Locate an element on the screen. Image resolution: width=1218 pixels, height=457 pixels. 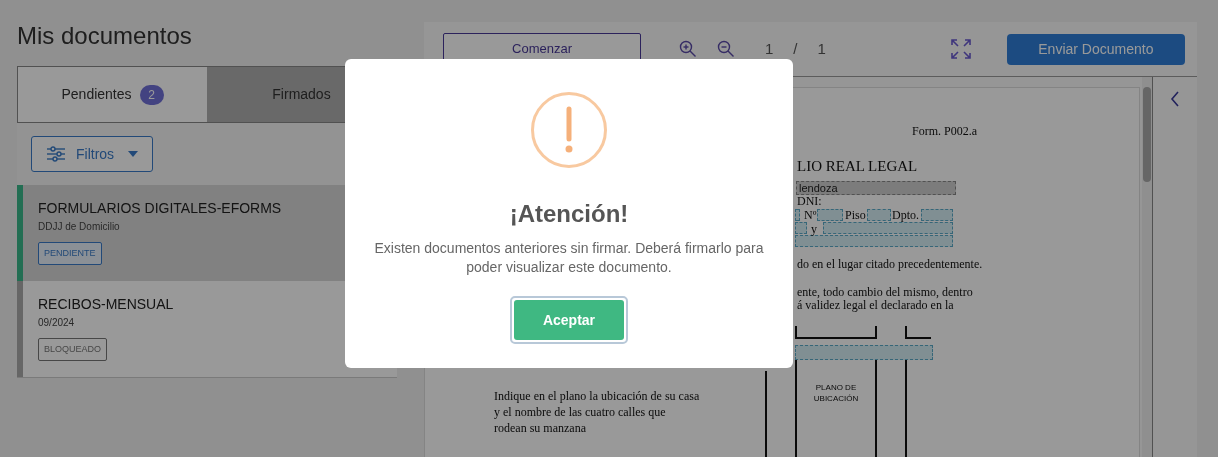
caret-icon is located at coordinates (133, 154).